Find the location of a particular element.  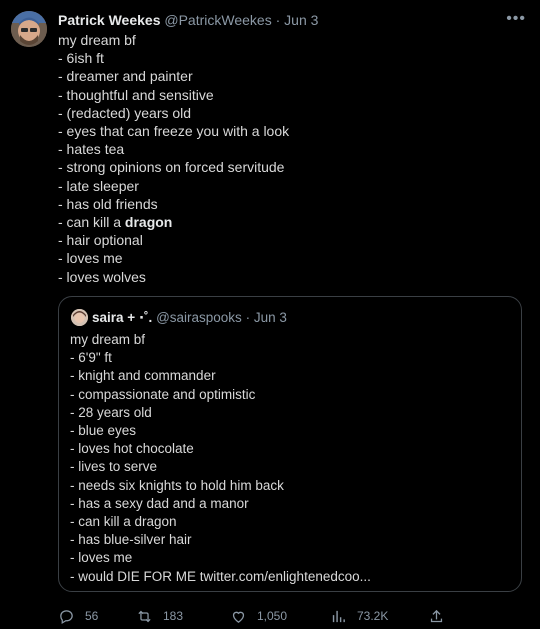

tweet-actions: 56 183 1,050 73.2K is located at coordinates (258, 616).